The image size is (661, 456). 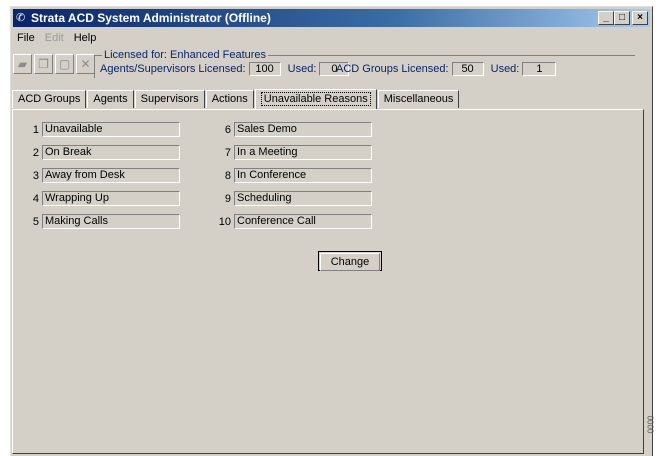 I want to click on tab-acd-groups: ACD Groups, so click(x=49, y=99).